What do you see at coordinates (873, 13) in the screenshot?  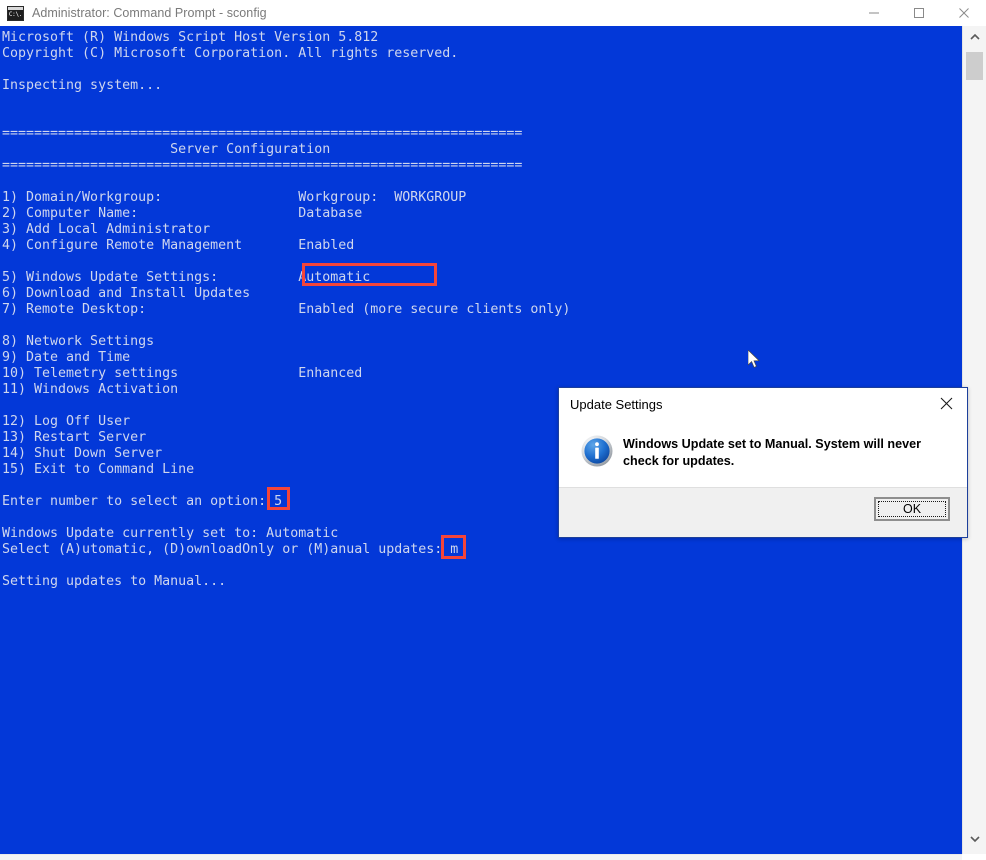 I see `minimize-button` at bounding box center [873, 13].